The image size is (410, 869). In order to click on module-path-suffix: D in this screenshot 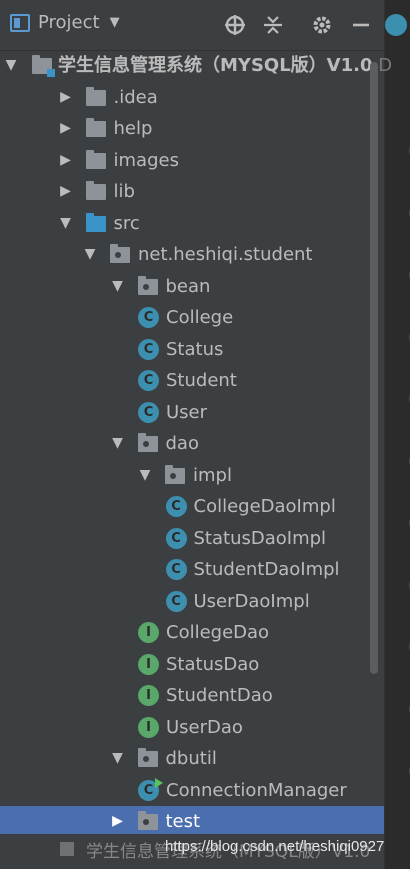, I will do `click(385, 65)`.